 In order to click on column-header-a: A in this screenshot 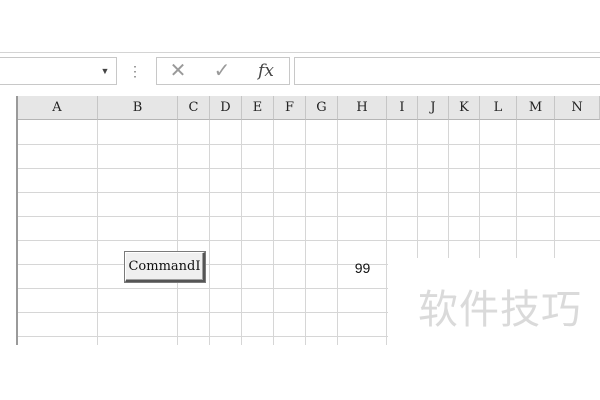, I will do `click(57, 108)`.